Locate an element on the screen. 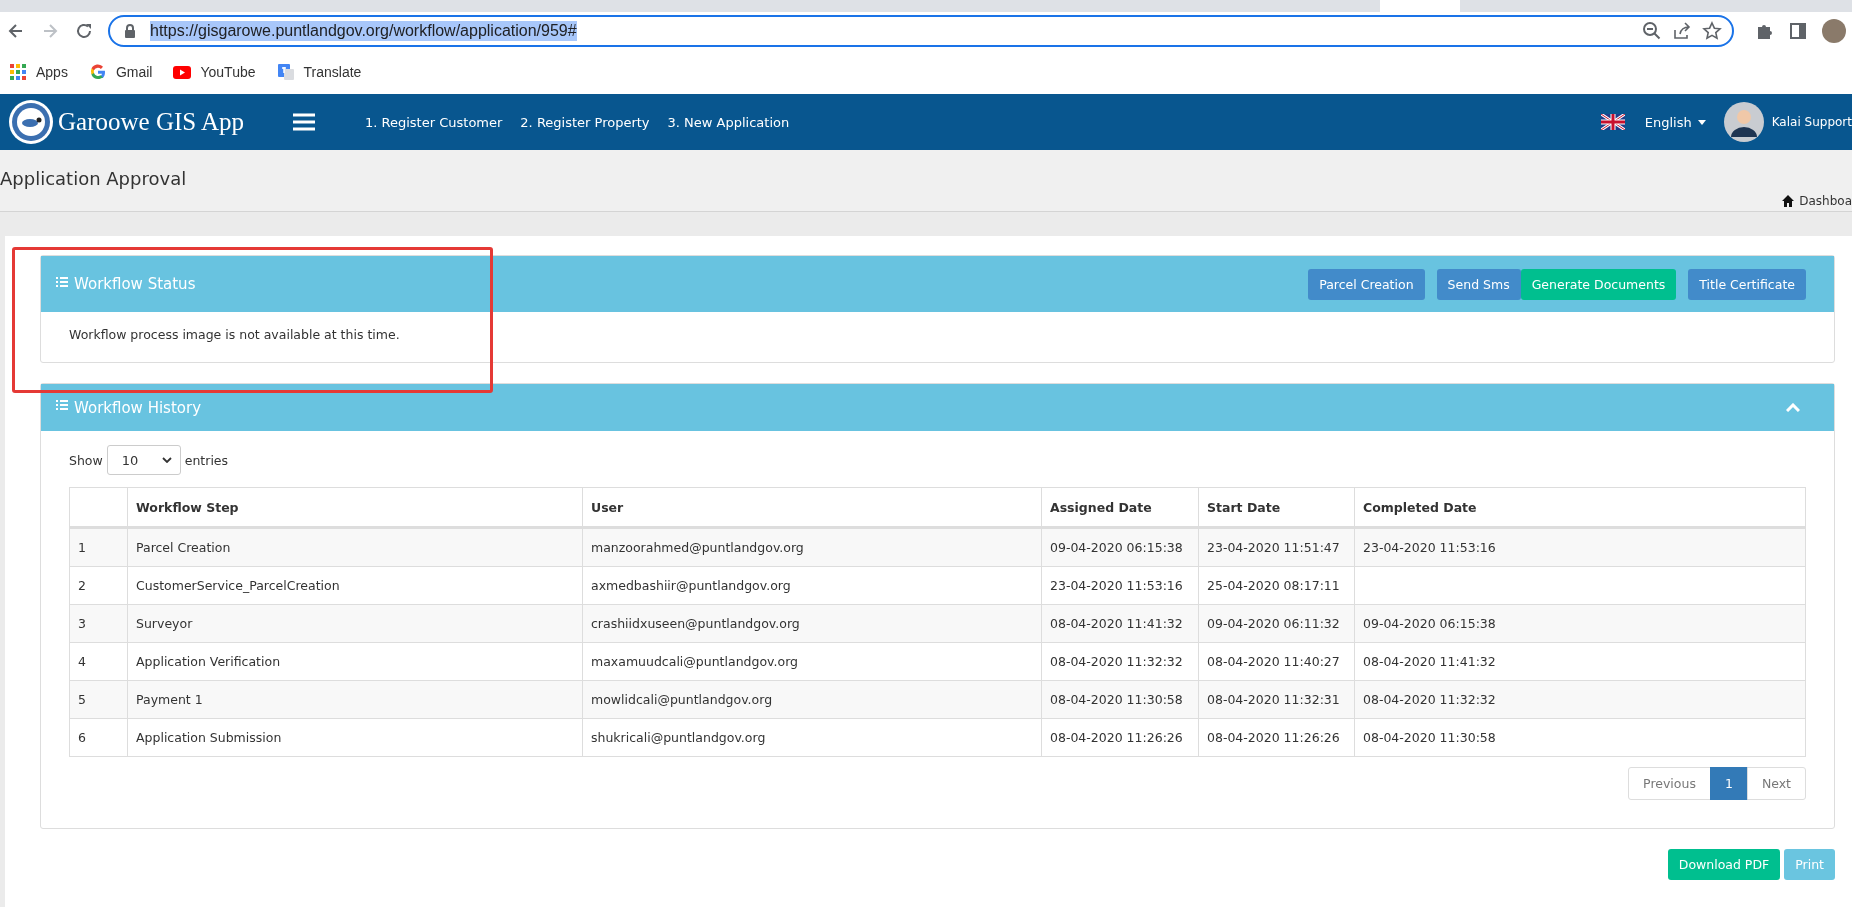  table-cell: mowlidcali@puntlandgov.org is located at coordinates (812, 699).